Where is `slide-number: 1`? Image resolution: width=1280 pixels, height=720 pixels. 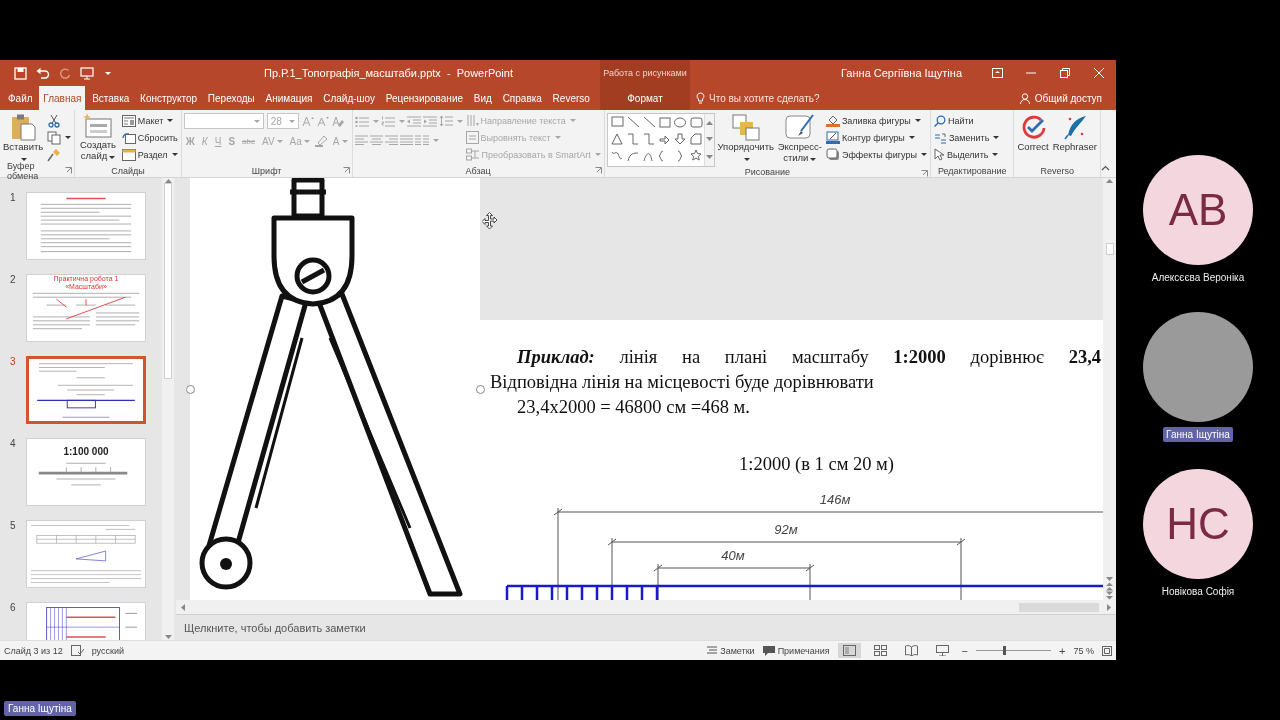
slide-number: 1 is located at coordinates (13, 198).